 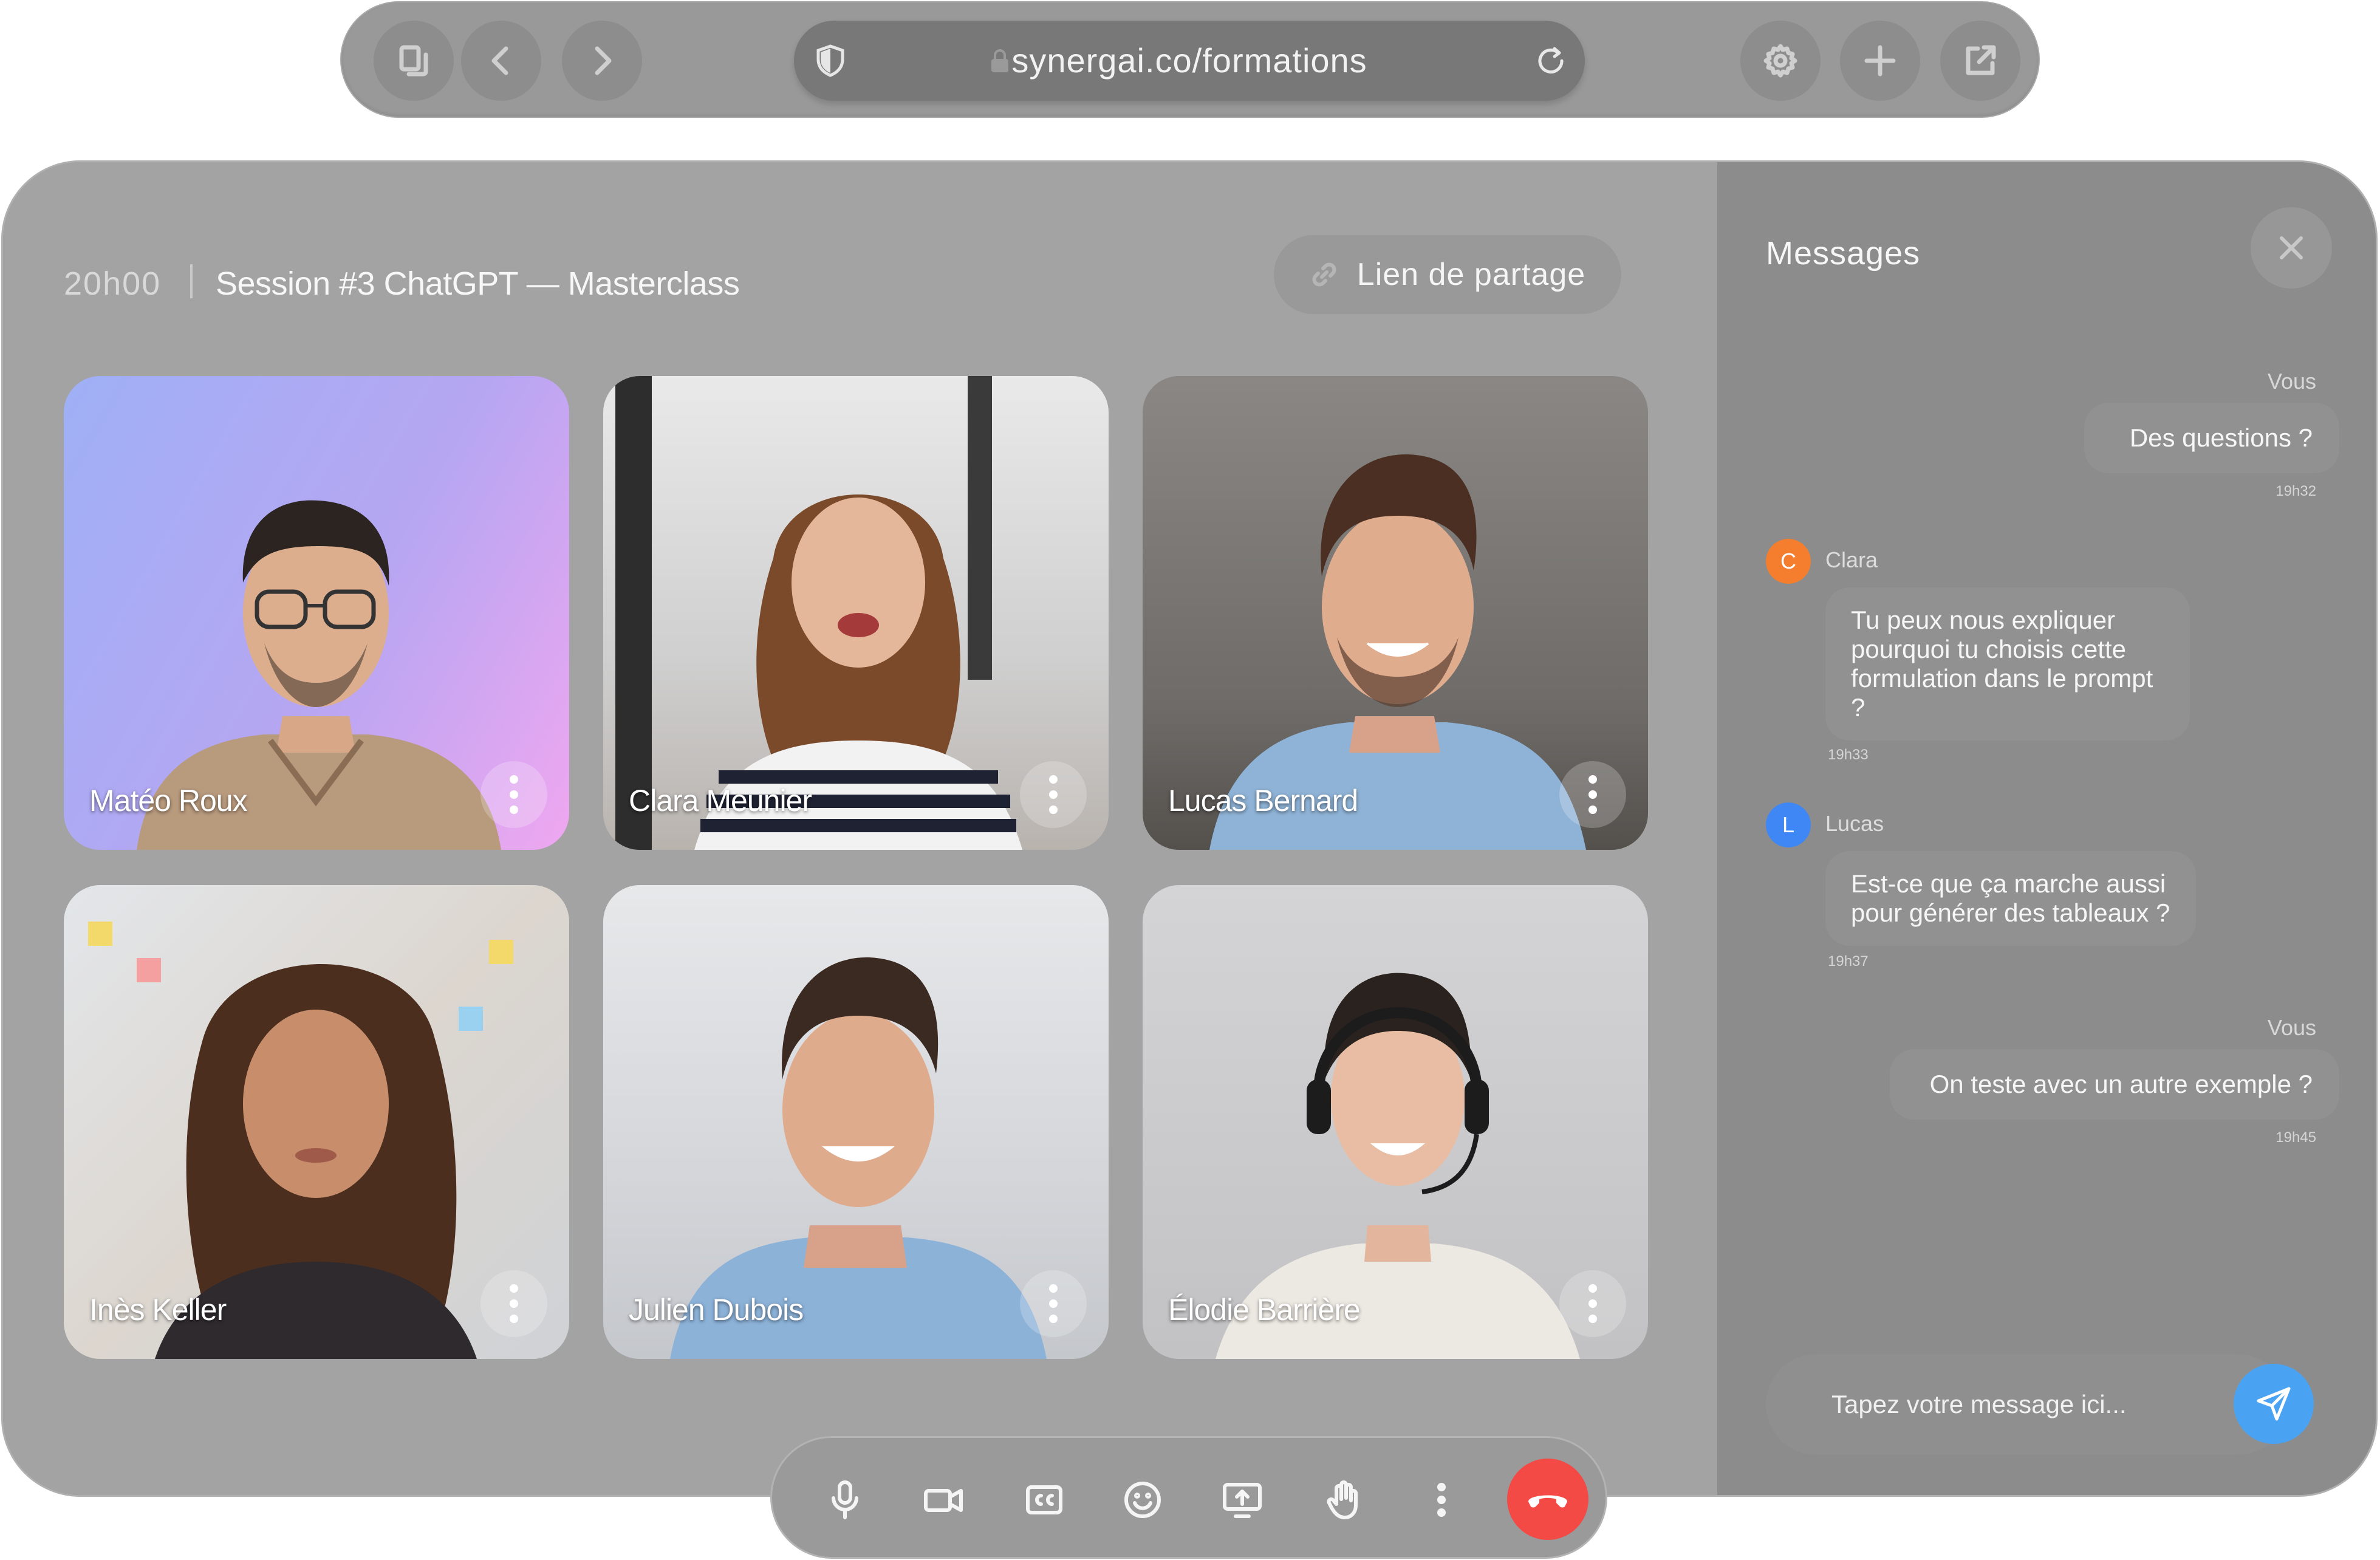 I want to click on message-time: 19h32, so click(x=2296, y=491).